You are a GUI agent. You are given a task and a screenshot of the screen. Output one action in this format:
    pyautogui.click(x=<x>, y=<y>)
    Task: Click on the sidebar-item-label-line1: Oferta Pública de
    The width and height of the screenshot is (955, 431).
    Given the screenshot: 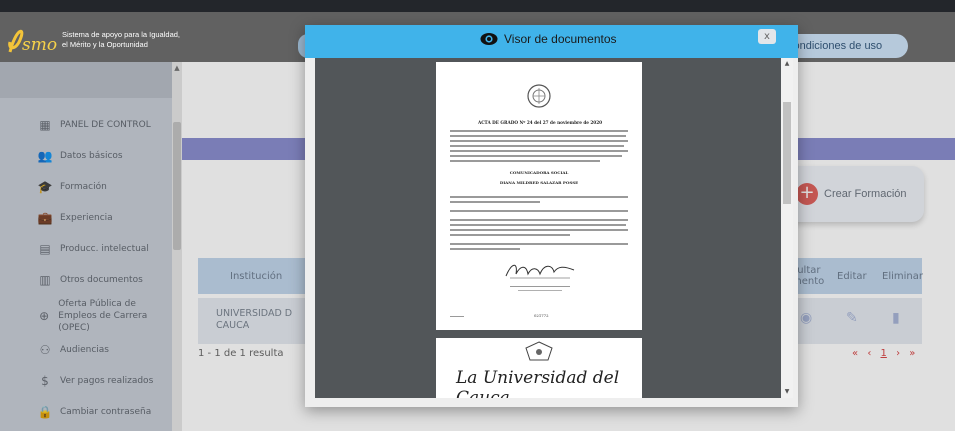 What is the action you would take?
    pyautogui.click(x=97, y=304)
    